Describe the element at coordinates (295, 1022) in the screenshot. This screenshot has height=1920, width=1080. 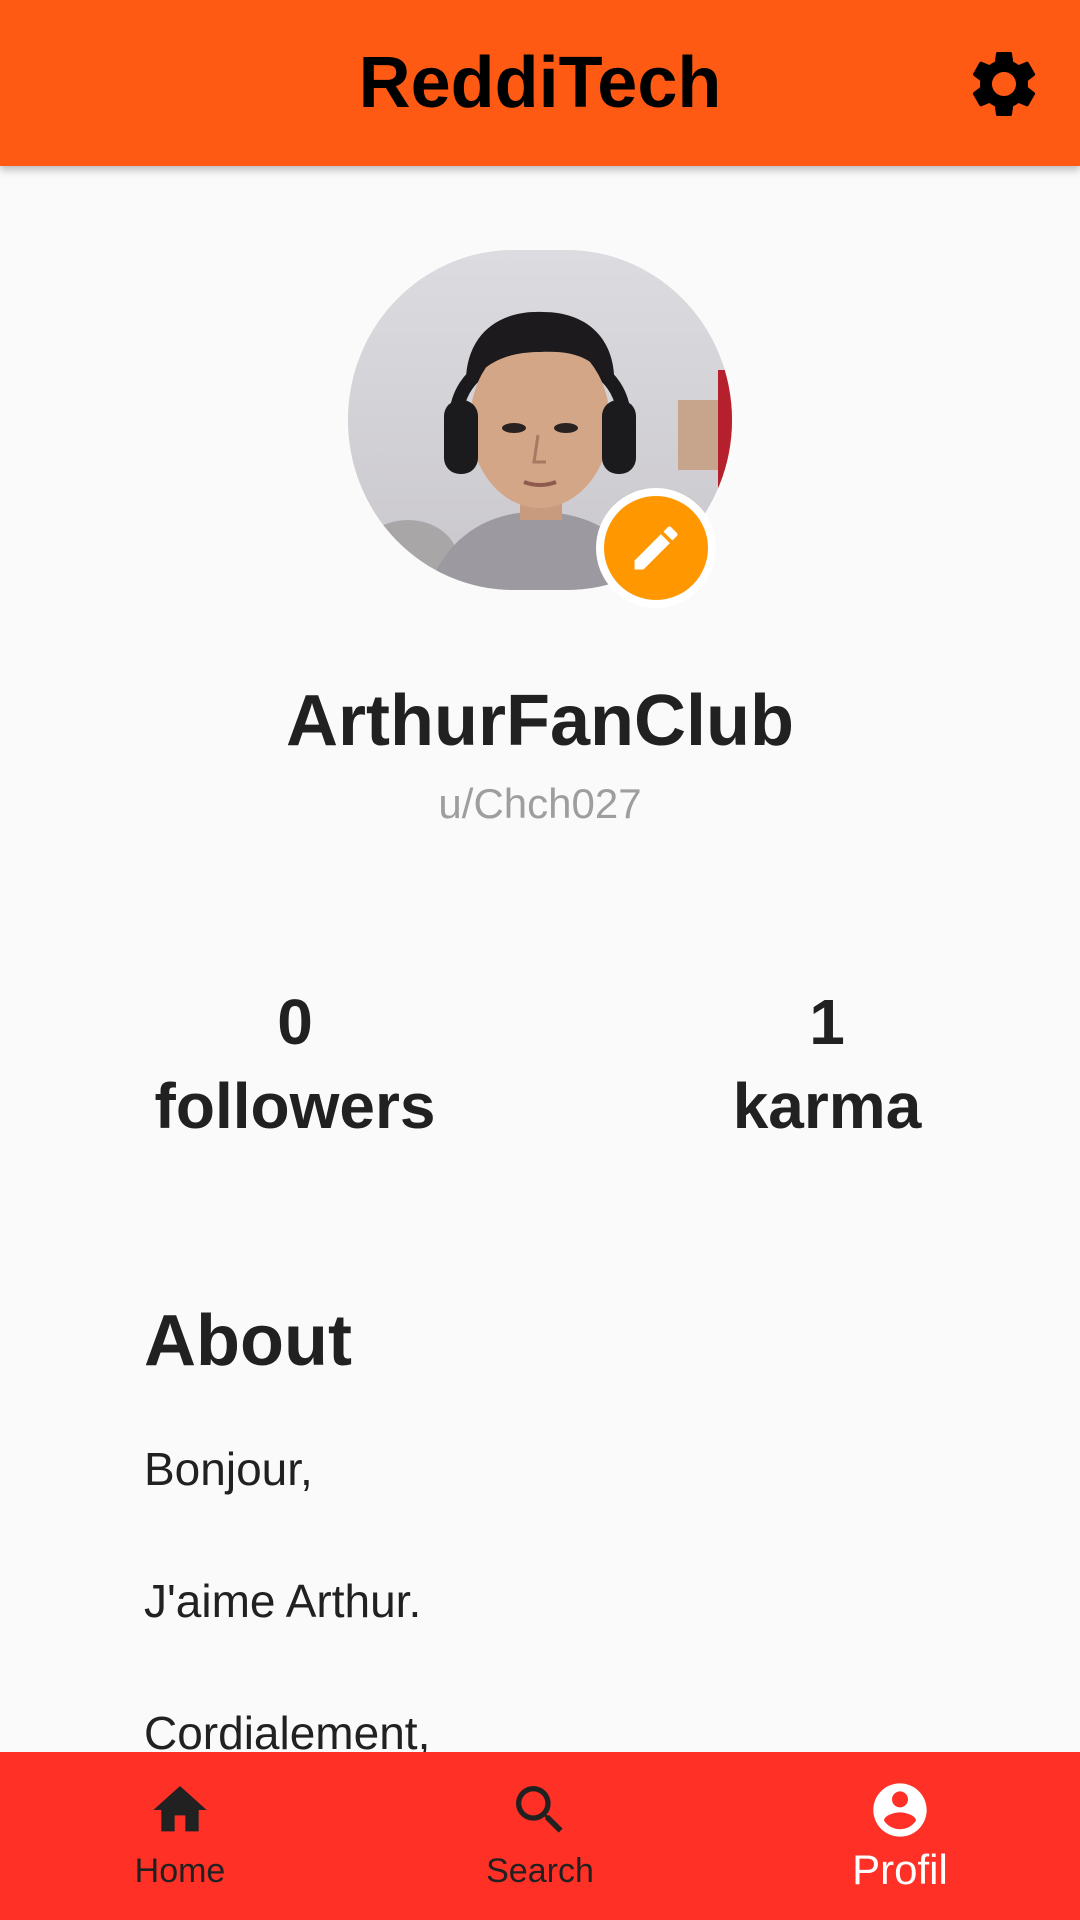
I see `followers-count: 0` at that location.